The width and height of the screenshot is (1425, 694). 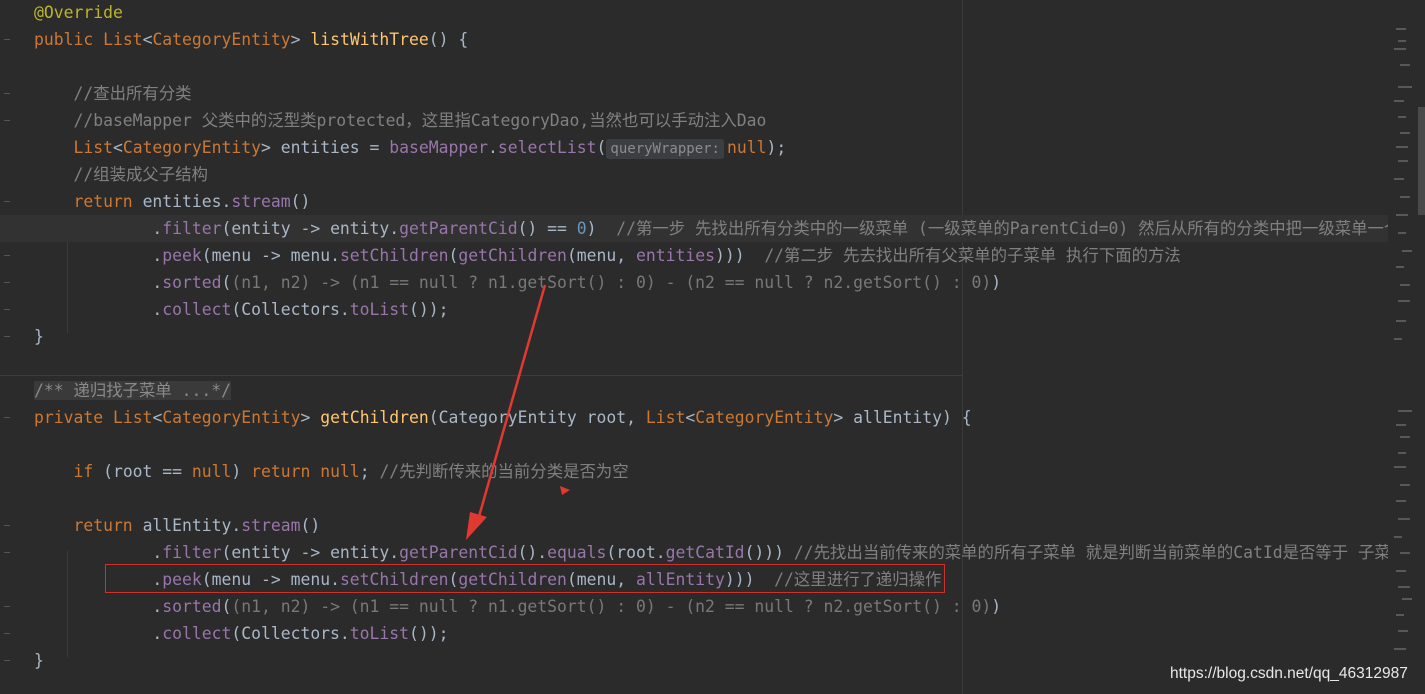 I want to click on small-red-mark, so click(x=565, y=490).